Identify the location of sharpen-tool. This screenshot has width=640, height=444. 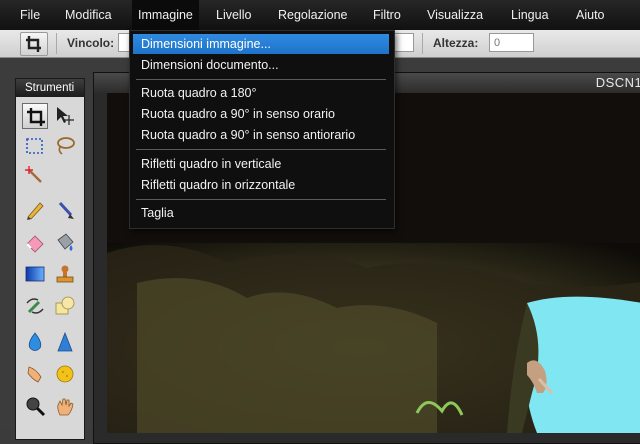
(65, 342).